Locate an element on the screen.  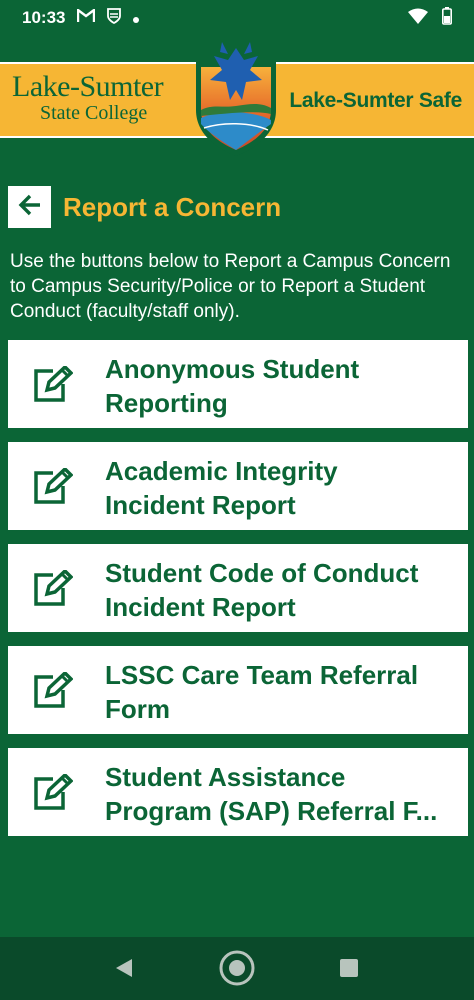
care-team-referral-button: LSSC Care Team Referral Form is located at coordinates (238, 690).